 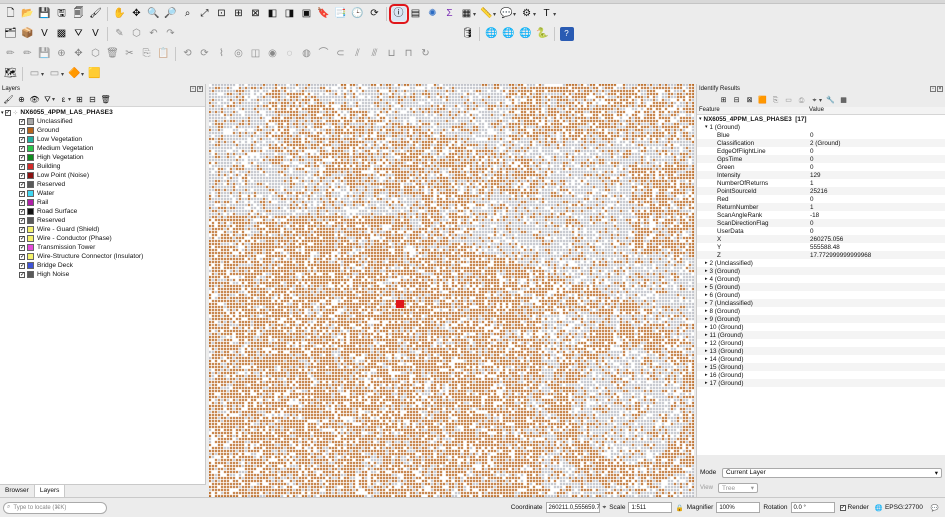 I want to click on collapse-arrow-icon: ▾, so click(x=2, y=113).